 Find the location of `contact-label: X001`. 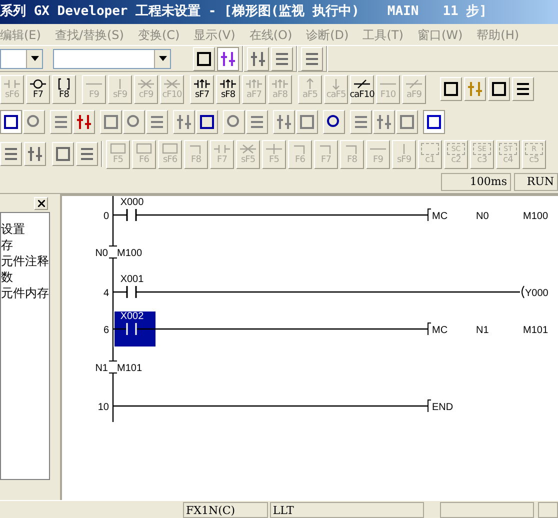

contact-label: X001 is located at coordinates (132, 279).